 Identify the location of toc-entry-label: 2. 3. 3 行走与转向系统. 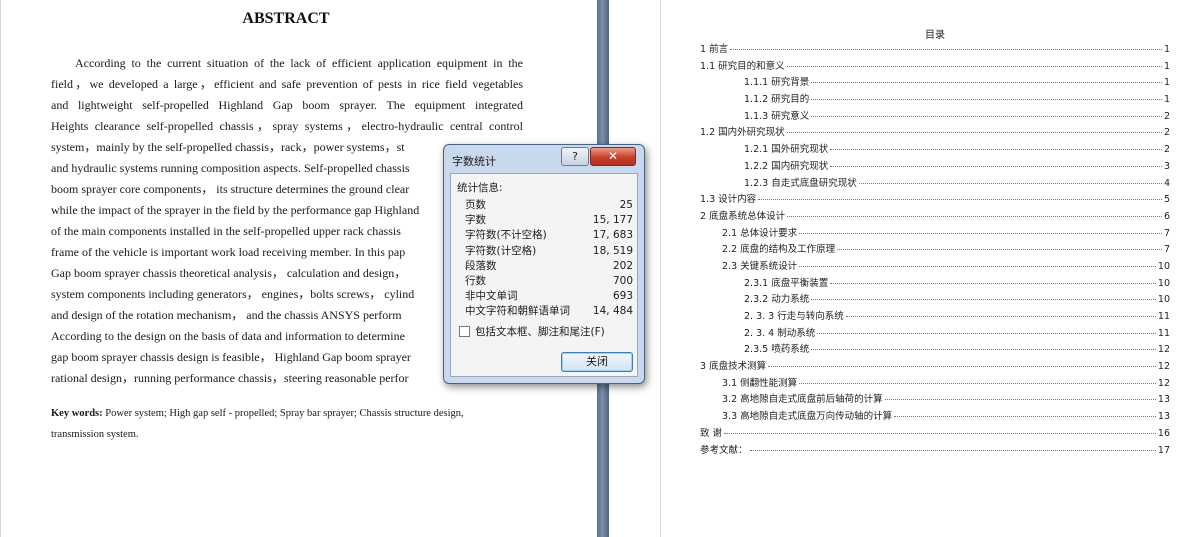
(794, 316).